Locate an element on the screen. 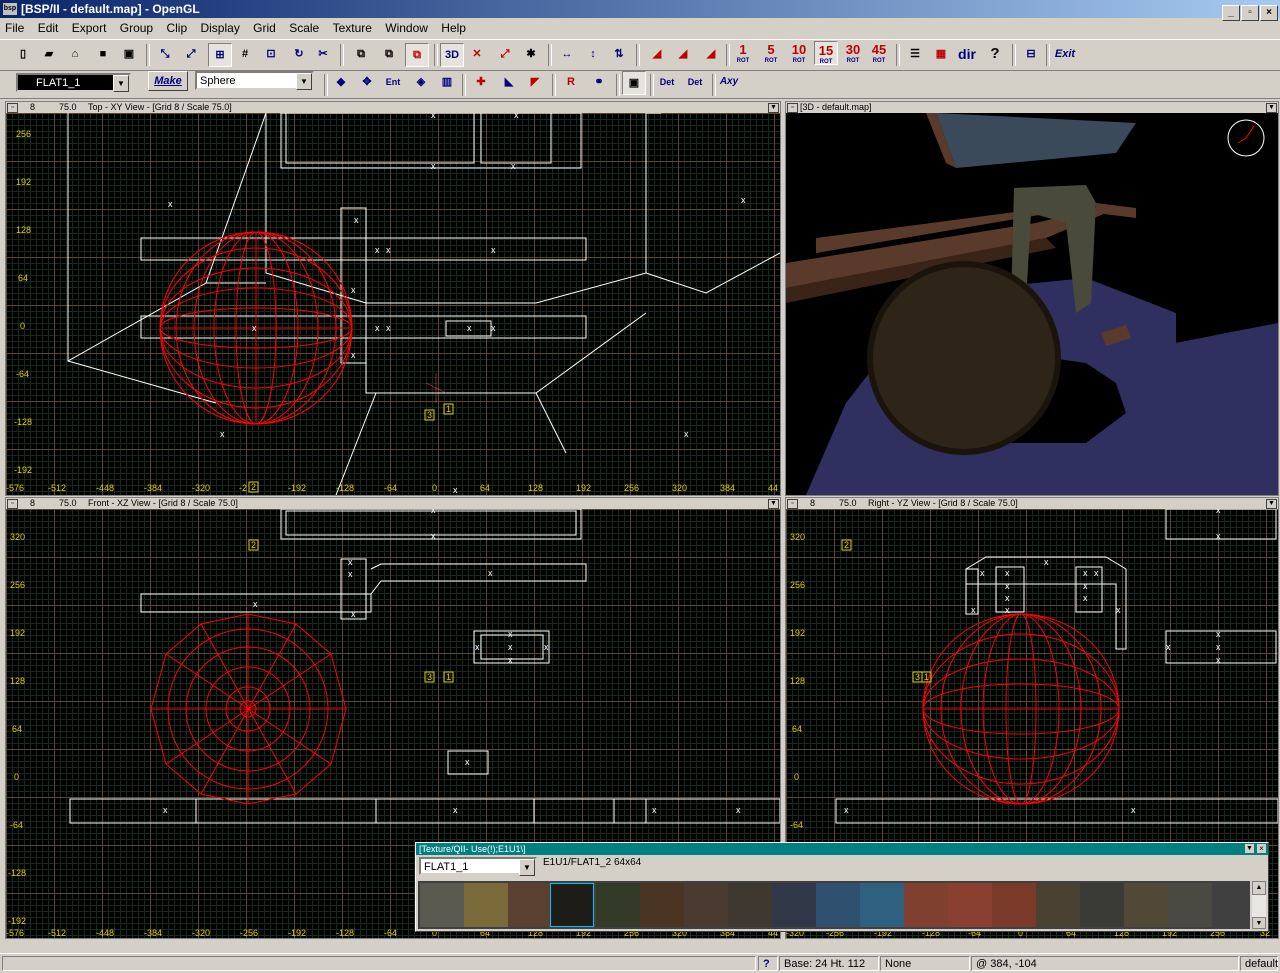 The width and height of the screenshot is (1280, 973). menu-group: Group is located at coordinates (136, 28).